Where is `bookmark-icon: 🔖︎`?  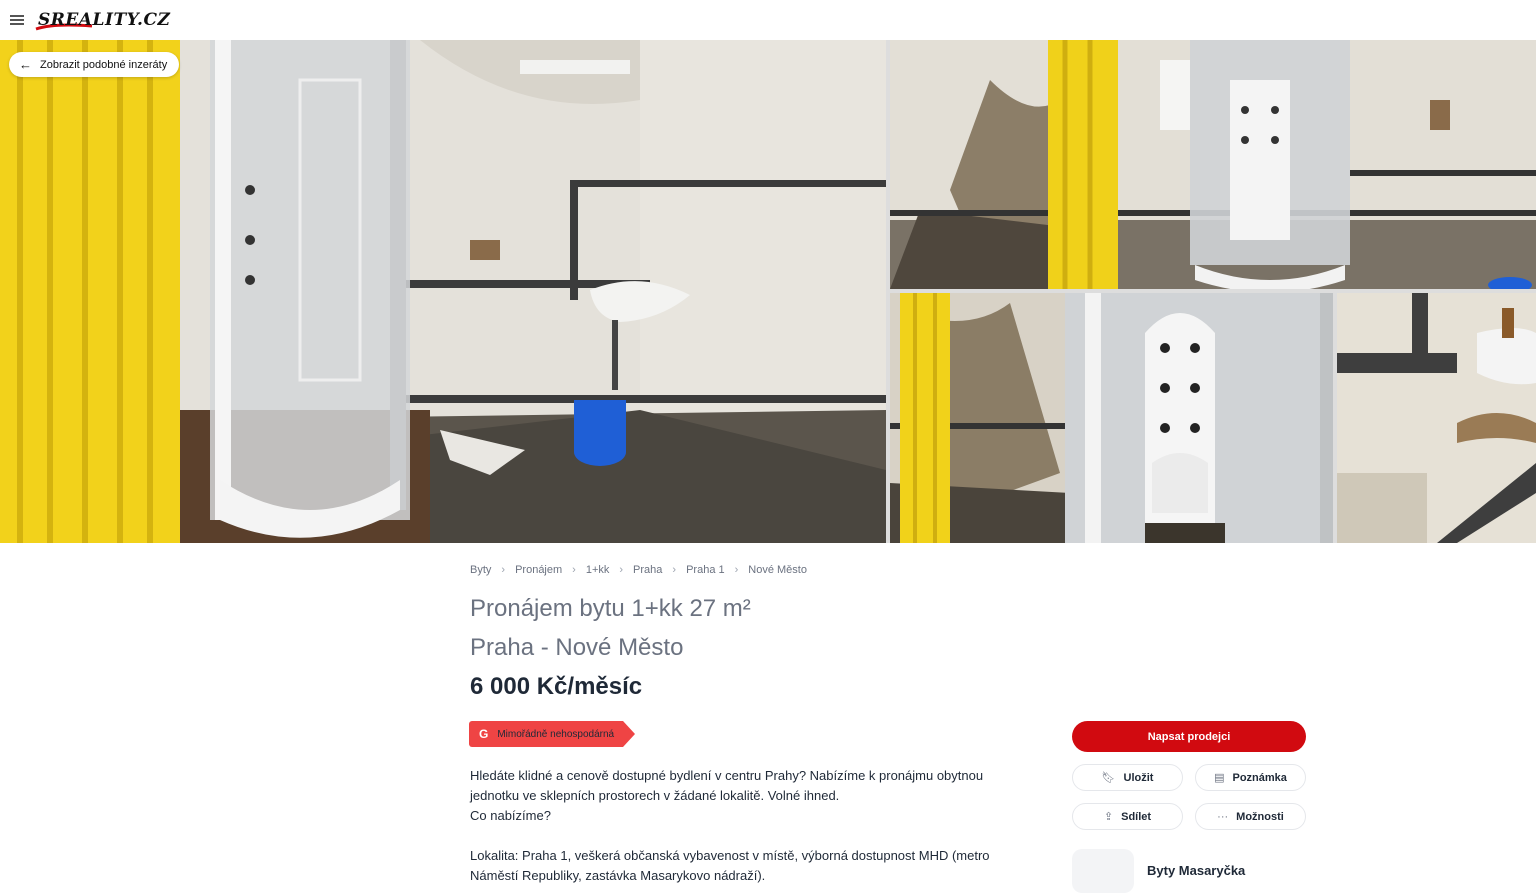 bookmark-icon: 🔖︎ is located at coordinates (1108, 778).